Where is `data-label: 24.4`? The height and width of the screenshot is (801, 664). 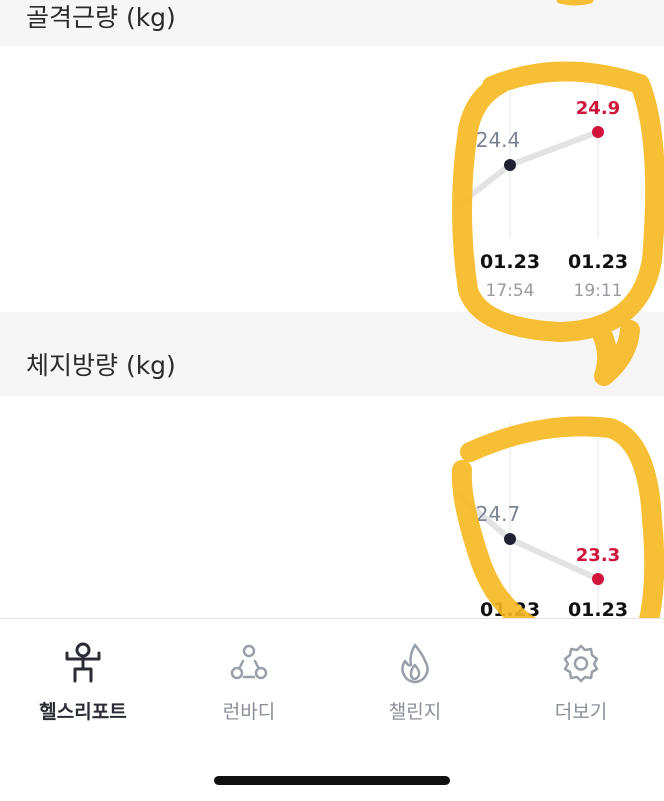
data-label: 24.4 is located at coordinates (498, 140).